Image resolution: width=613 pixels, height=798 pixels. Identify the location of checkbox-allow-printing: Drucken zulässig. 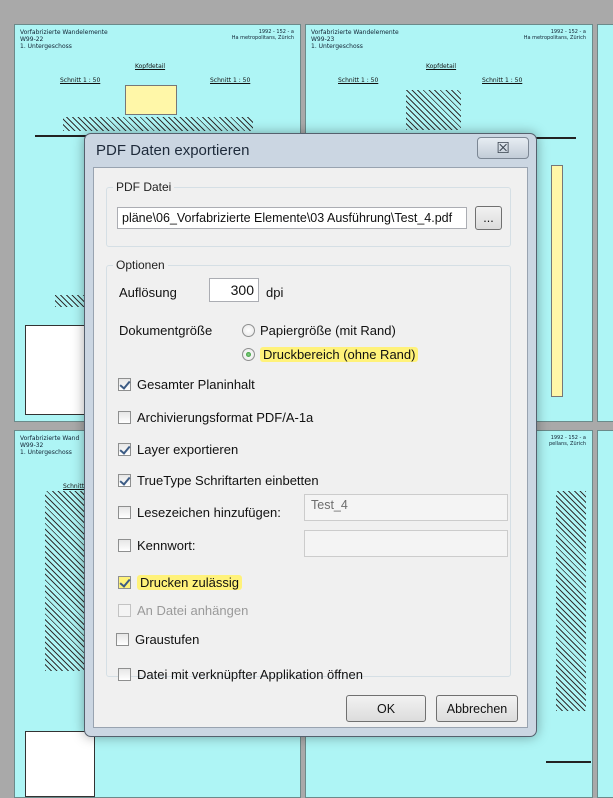
(180, 582).